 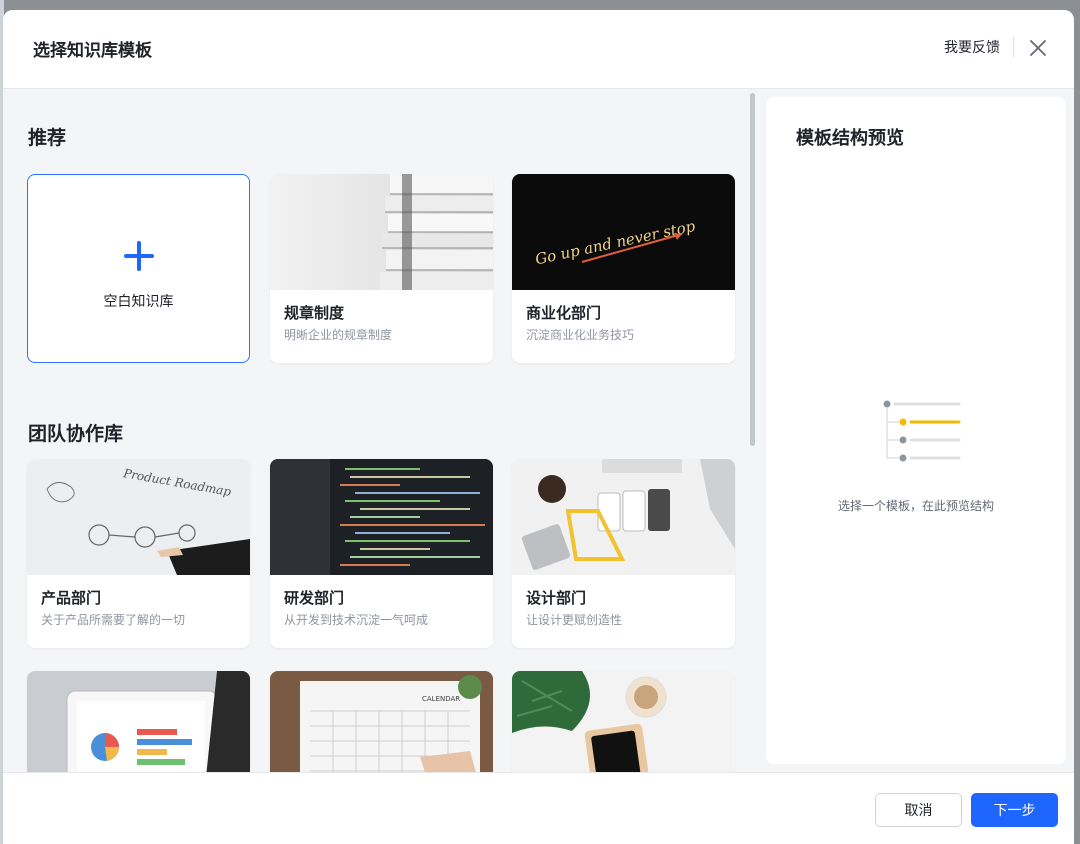 I want to click on template-card-calendar: CALENDAR, so click(x=381, y=721).